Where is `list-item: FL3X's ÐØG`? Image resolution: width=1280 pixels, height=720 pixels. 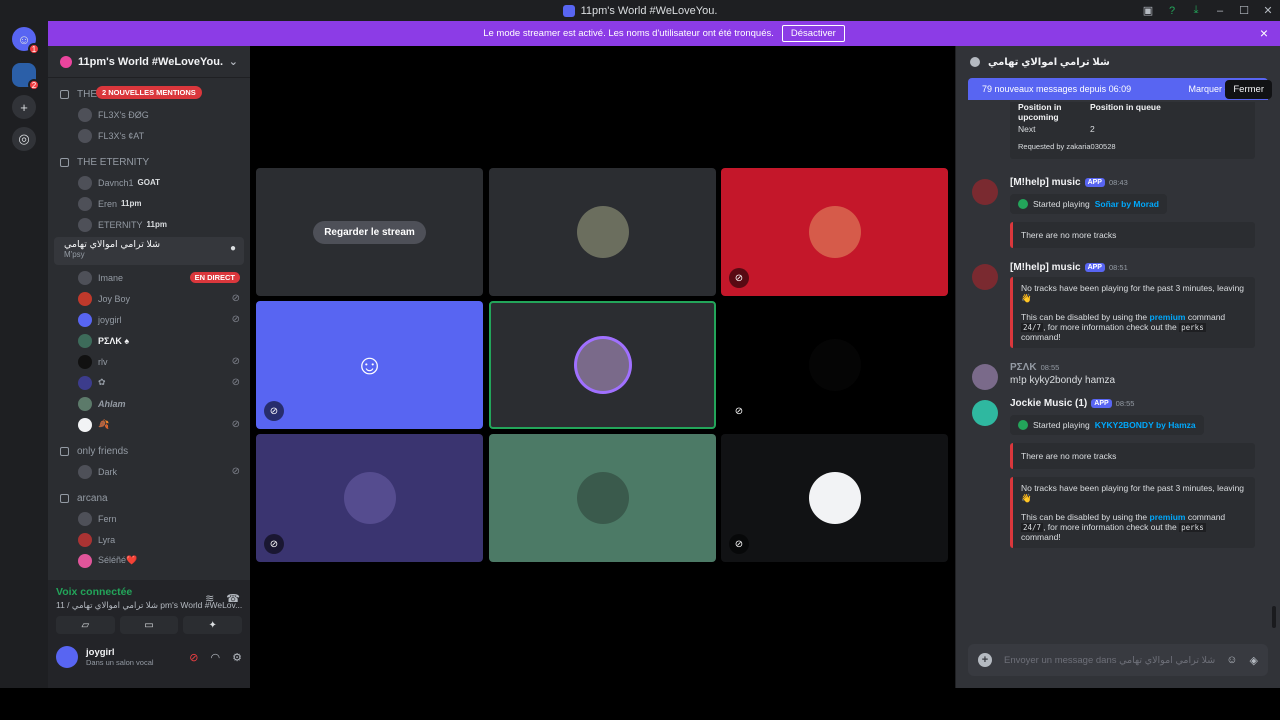 list-item: FL3X's ÐØG is located at coordinates (149, 114).